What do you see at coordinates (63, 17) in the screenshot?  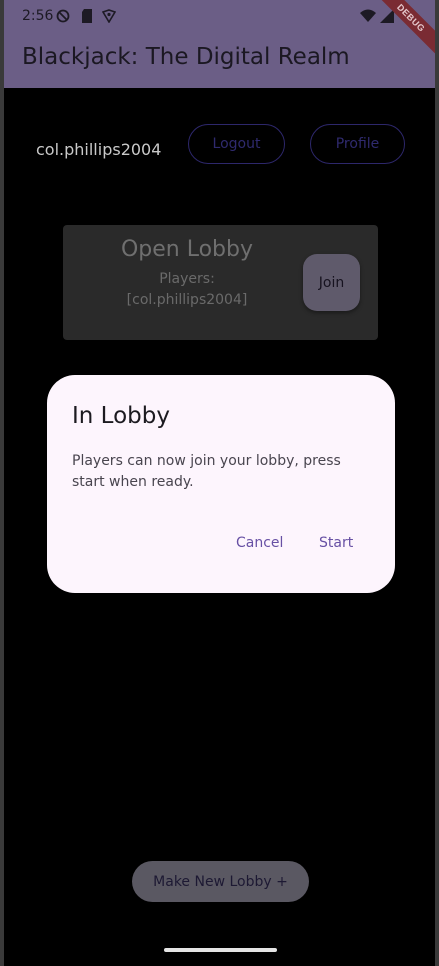 I see `block-icon` at bounding box center [63, 17].